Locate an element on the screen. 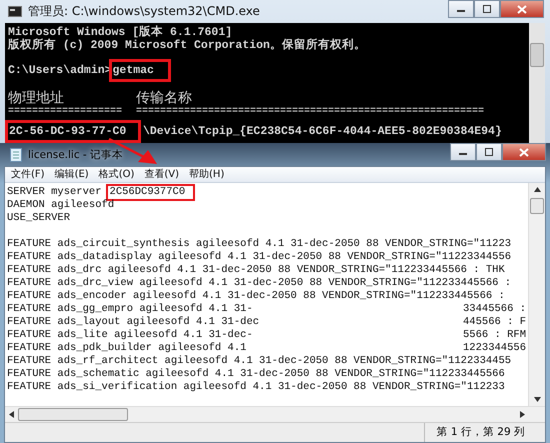  status-text: 第 1 行，第 29 列 is located at coordinates (484, 432).